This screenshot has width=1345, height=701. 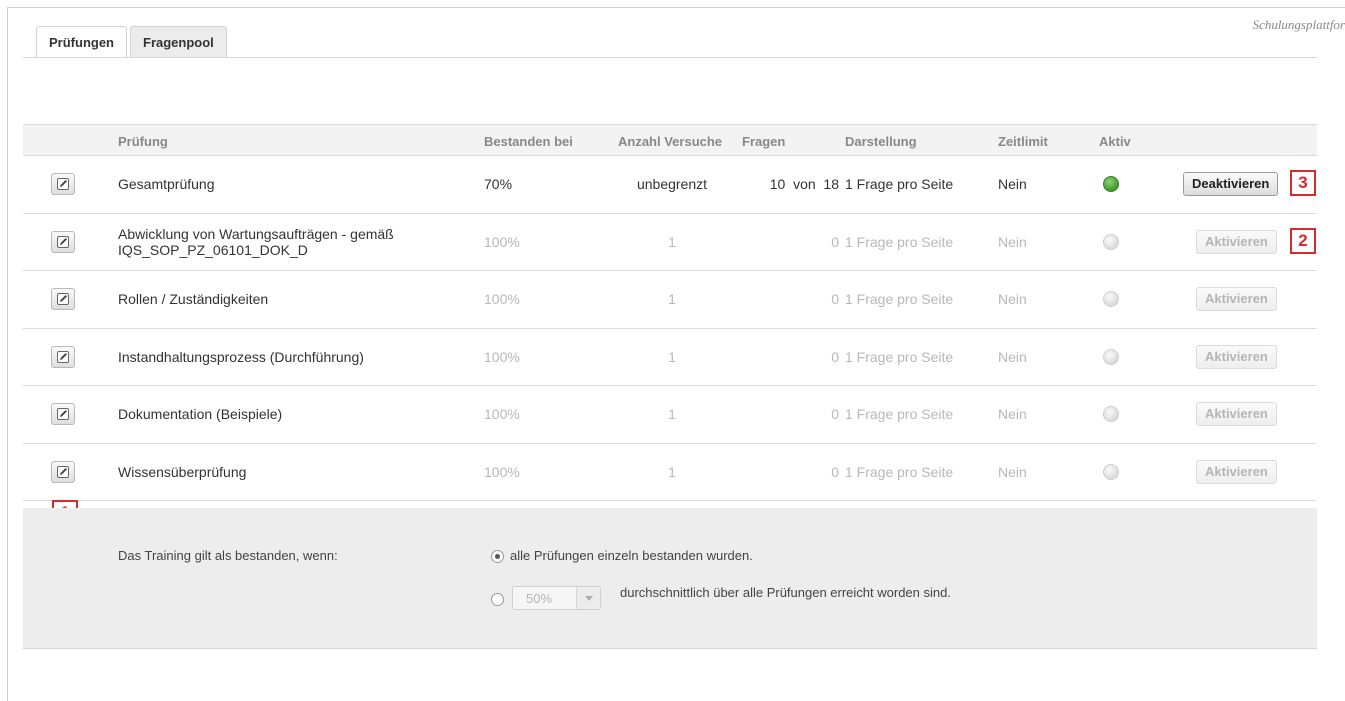 I want to click on option-all-passed-text: alle Prüfungen einzeln bestanden wurden., so click(x=631, y=555).